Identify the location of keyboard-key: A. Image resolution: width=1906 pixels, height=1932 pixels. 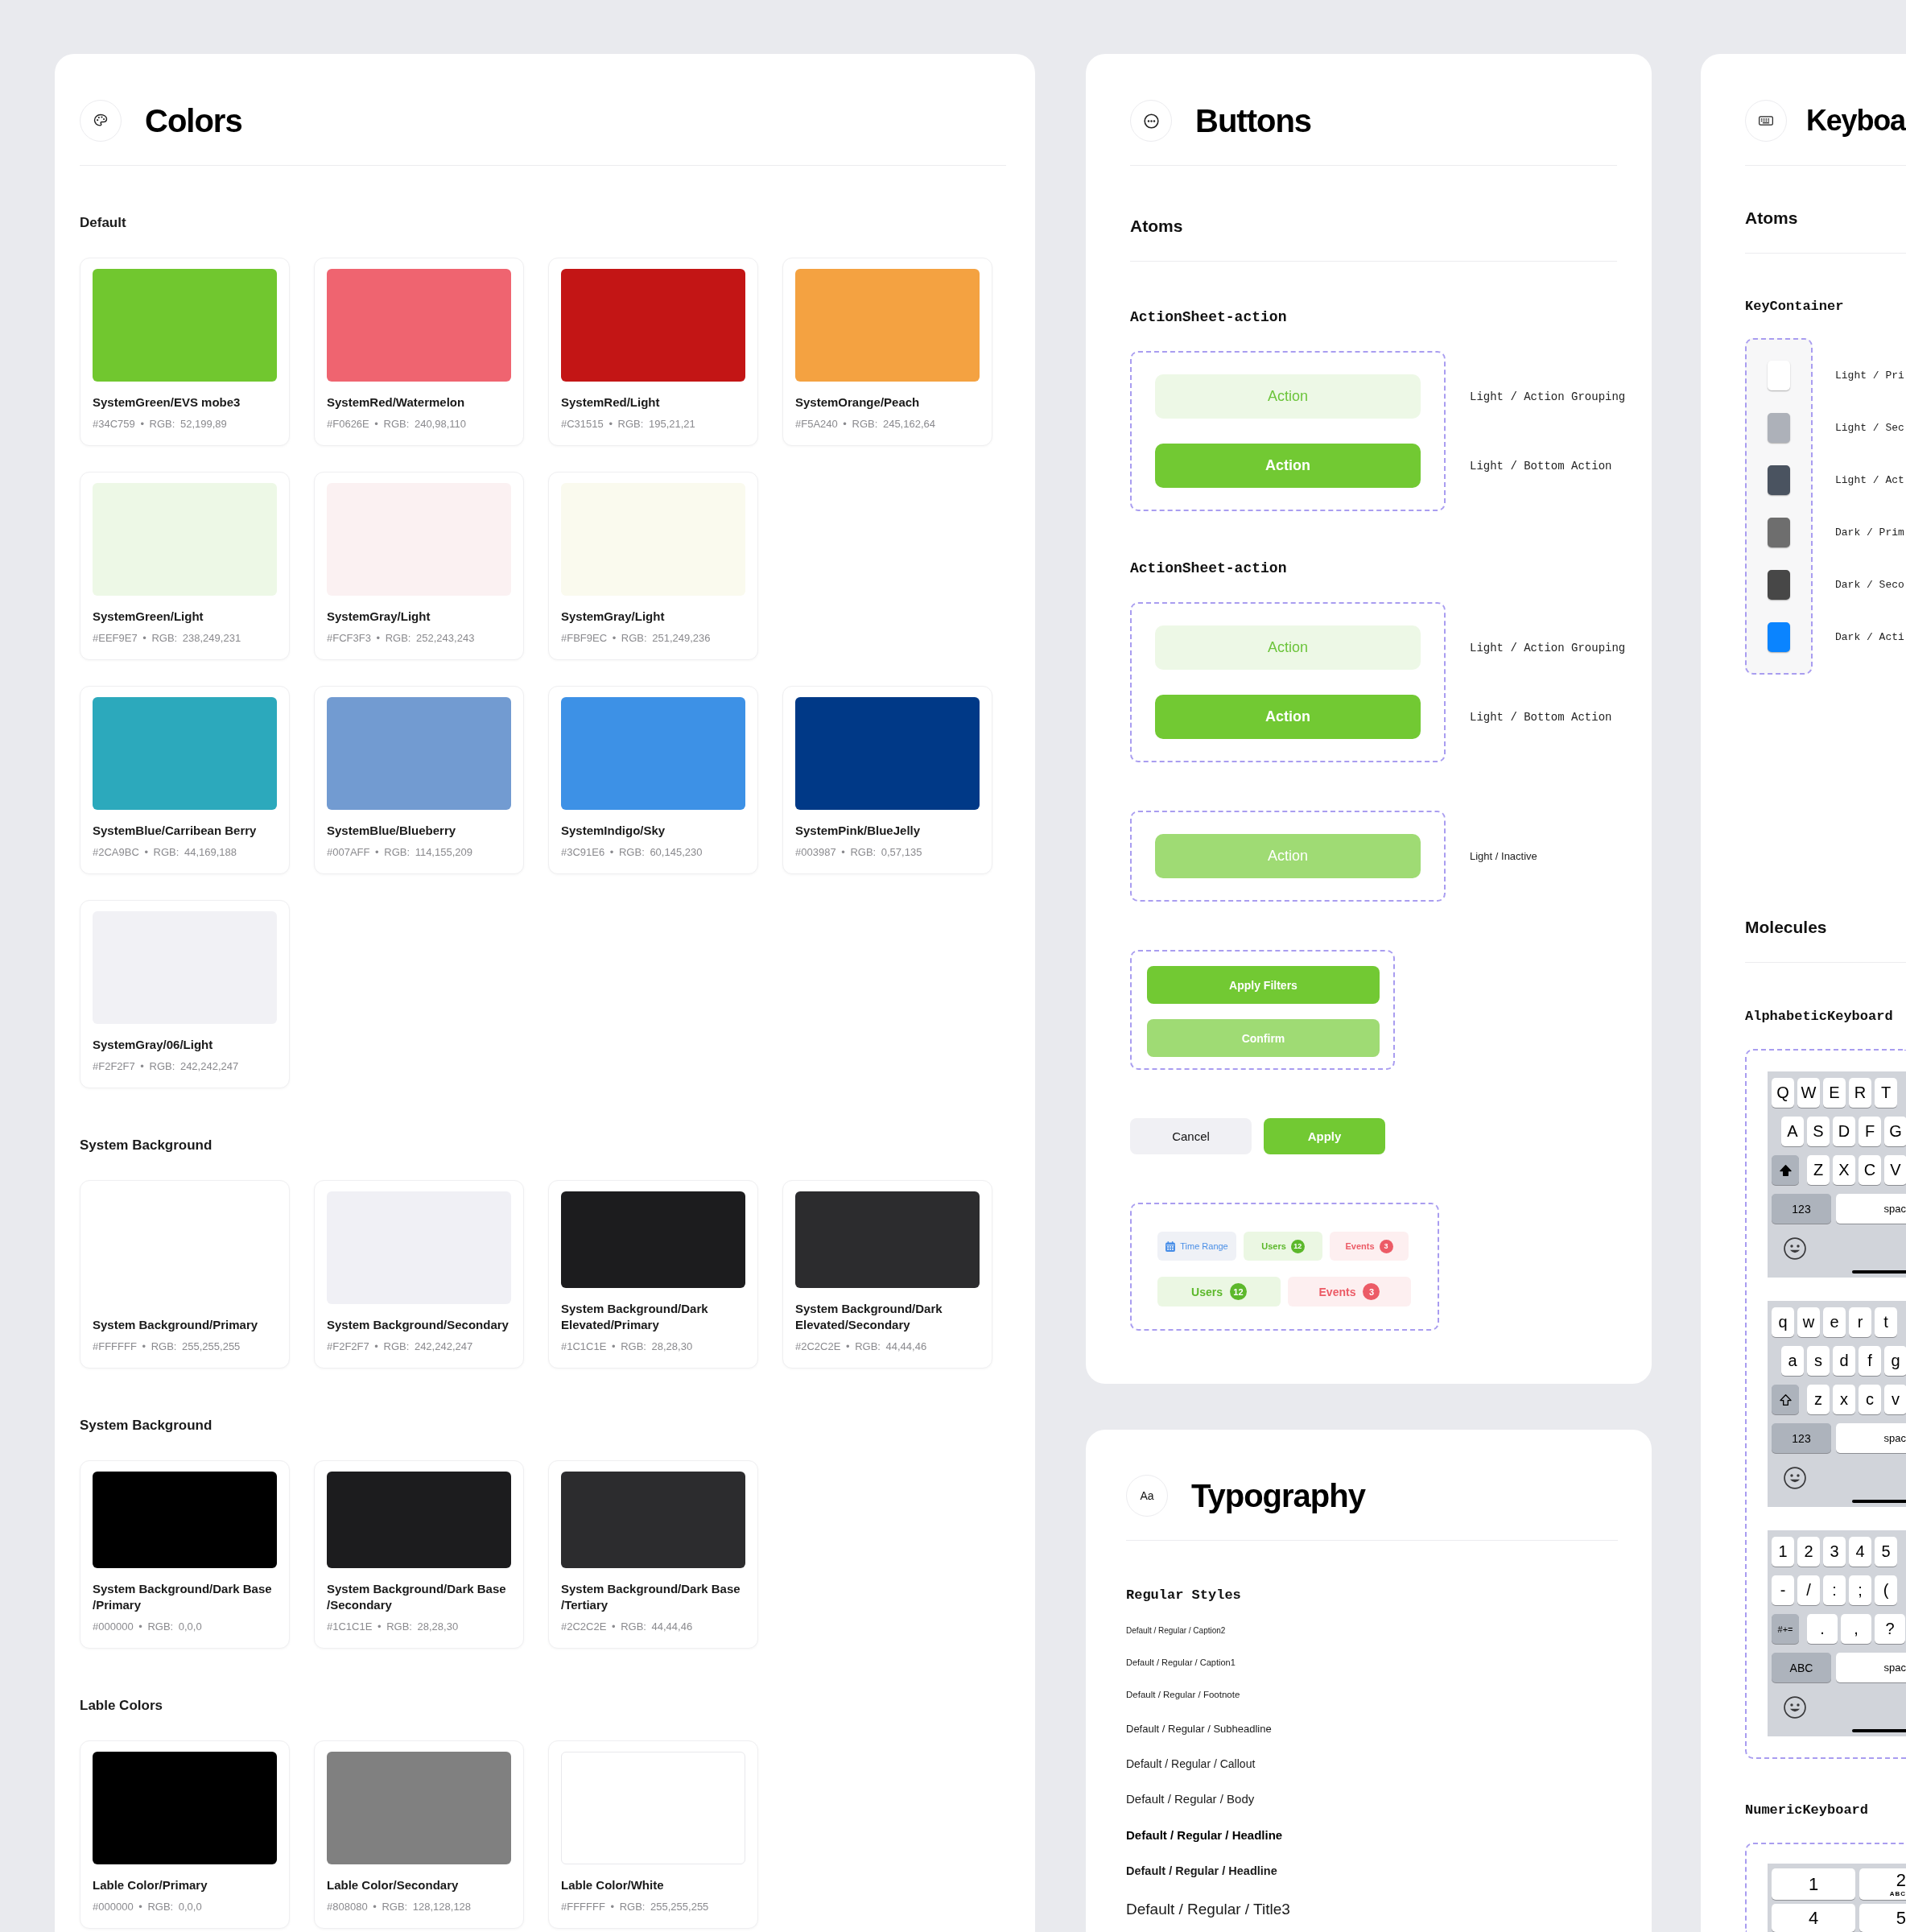
(1792, 1131).